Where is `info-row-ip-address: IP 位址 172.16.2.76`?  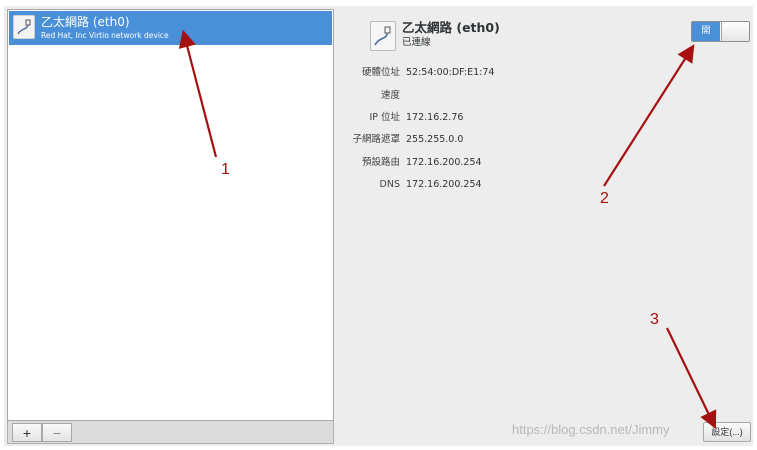 info-row-ip-address: IP 位址 172.16.2.76 is located at coordinates (484, 118).